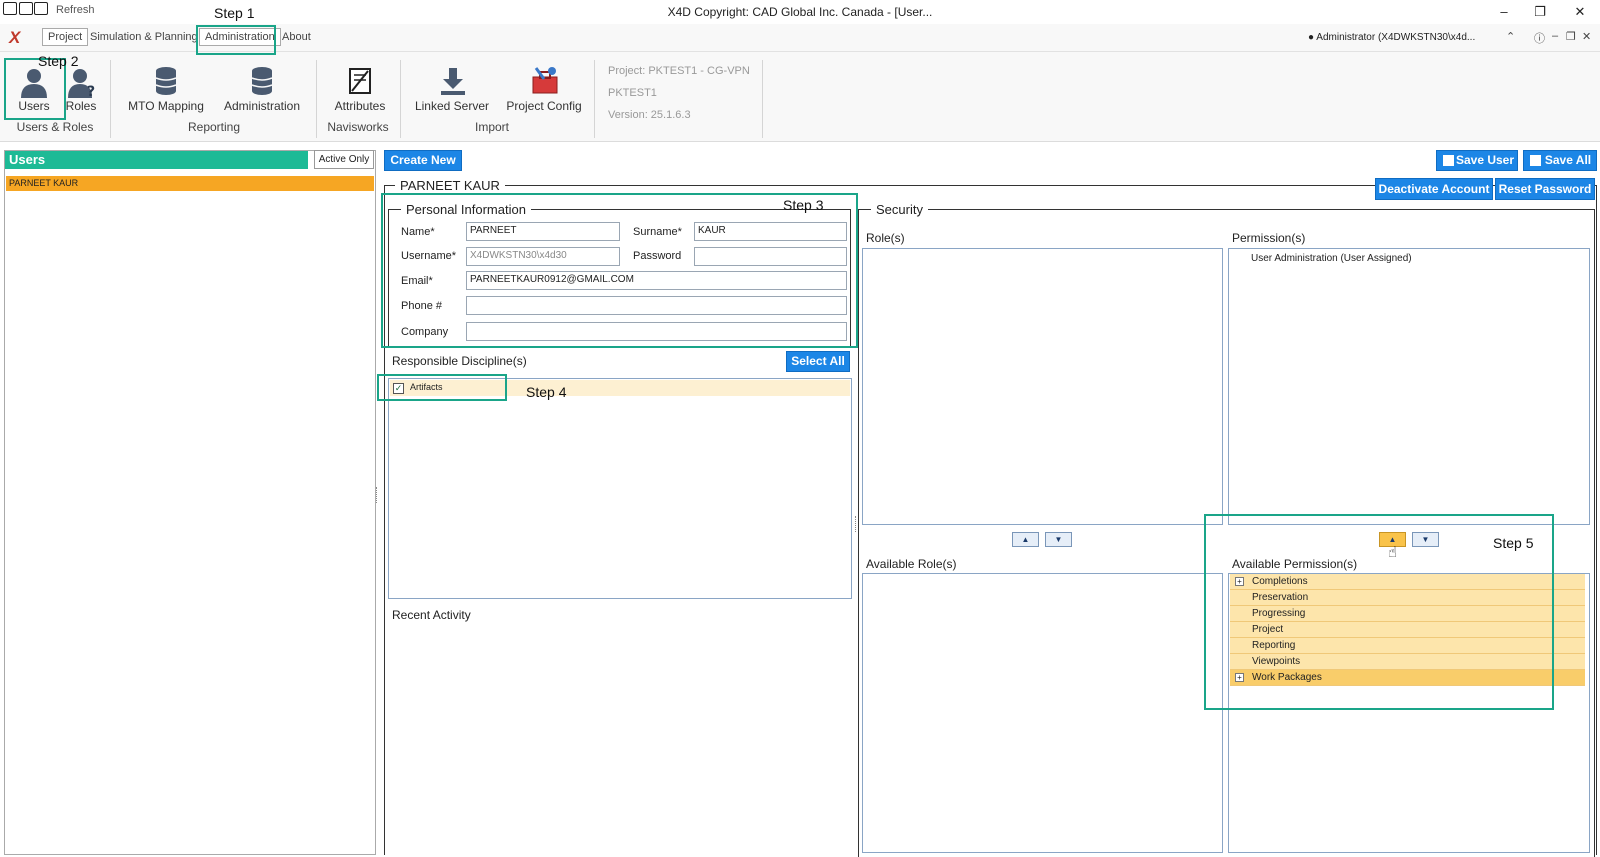  What do you see at coordinates (431, 615) in the screenshot?
I see `recent-activity-label: Recent Activity` at bounding box center [431, 615].